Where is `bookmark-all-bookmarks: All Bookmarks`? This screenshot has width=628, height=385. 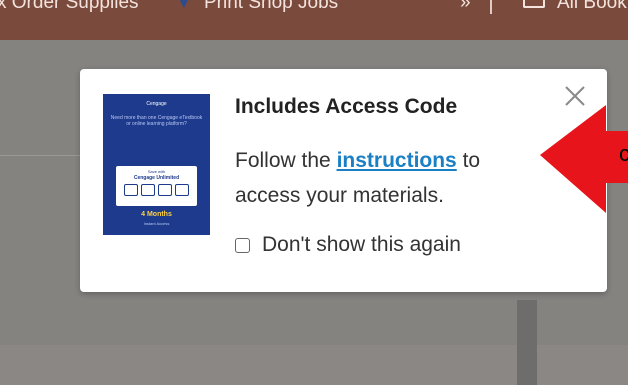
bookmark-all-bookmarks: All Bookmarks is located at coordinates (592, 9).